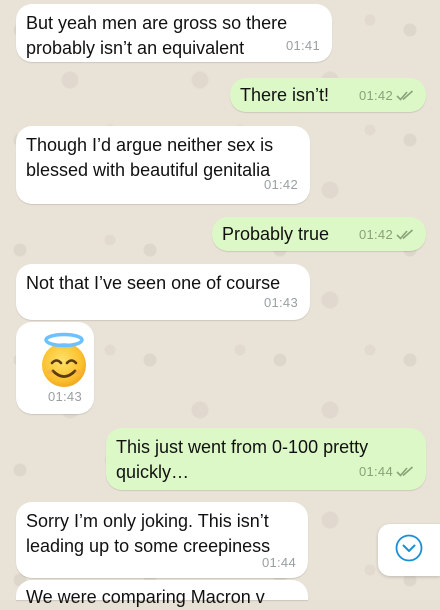 This screenshot has width=440, height=610. I want to click on message-text: We were comparing Macron v, so click(145, 597).